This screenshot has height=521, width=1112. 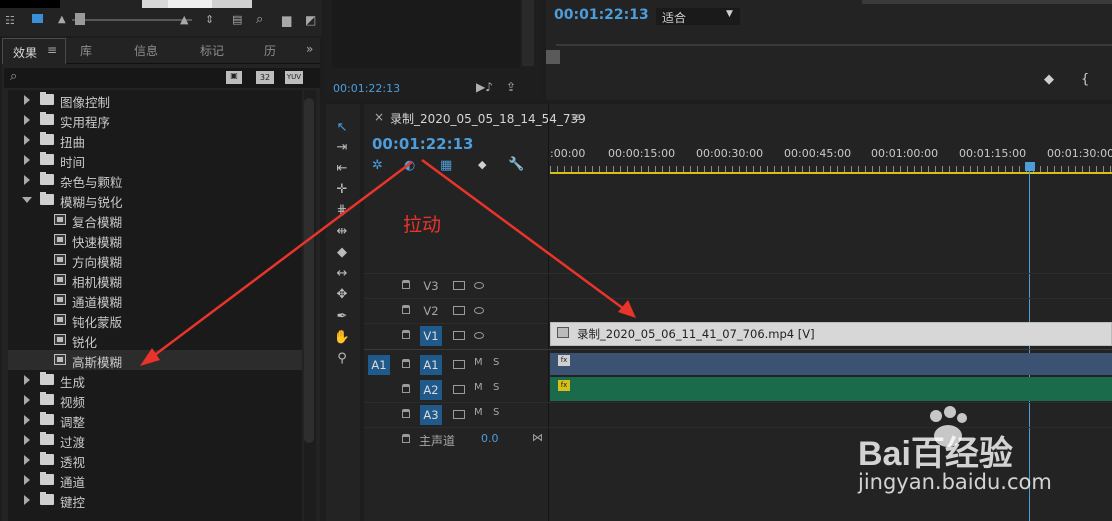 I want to click on watermark-brand: Bai百经验, so click(x=935, y=454).